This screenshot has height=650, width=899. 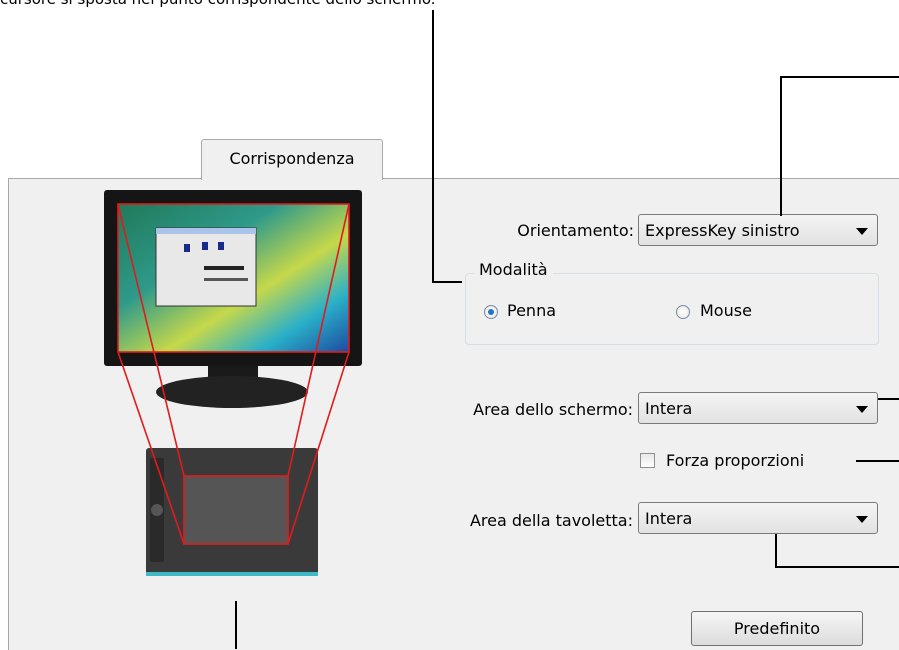 I want to click on tablet-area-dropdown: Intera, so click(x=758, y=518).